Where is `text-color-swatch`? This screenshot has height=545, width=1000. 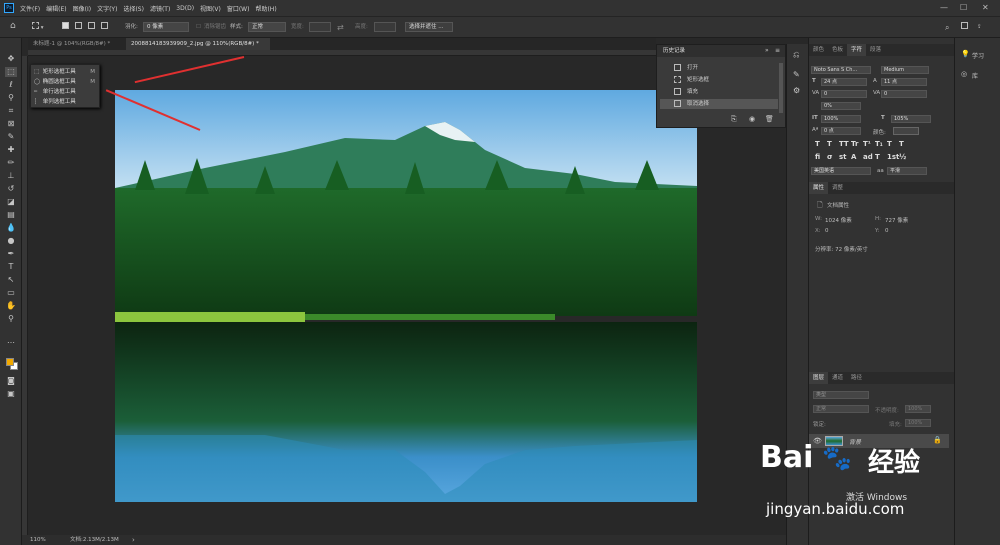 text-color-swatch is located at coordinates (906, 131).